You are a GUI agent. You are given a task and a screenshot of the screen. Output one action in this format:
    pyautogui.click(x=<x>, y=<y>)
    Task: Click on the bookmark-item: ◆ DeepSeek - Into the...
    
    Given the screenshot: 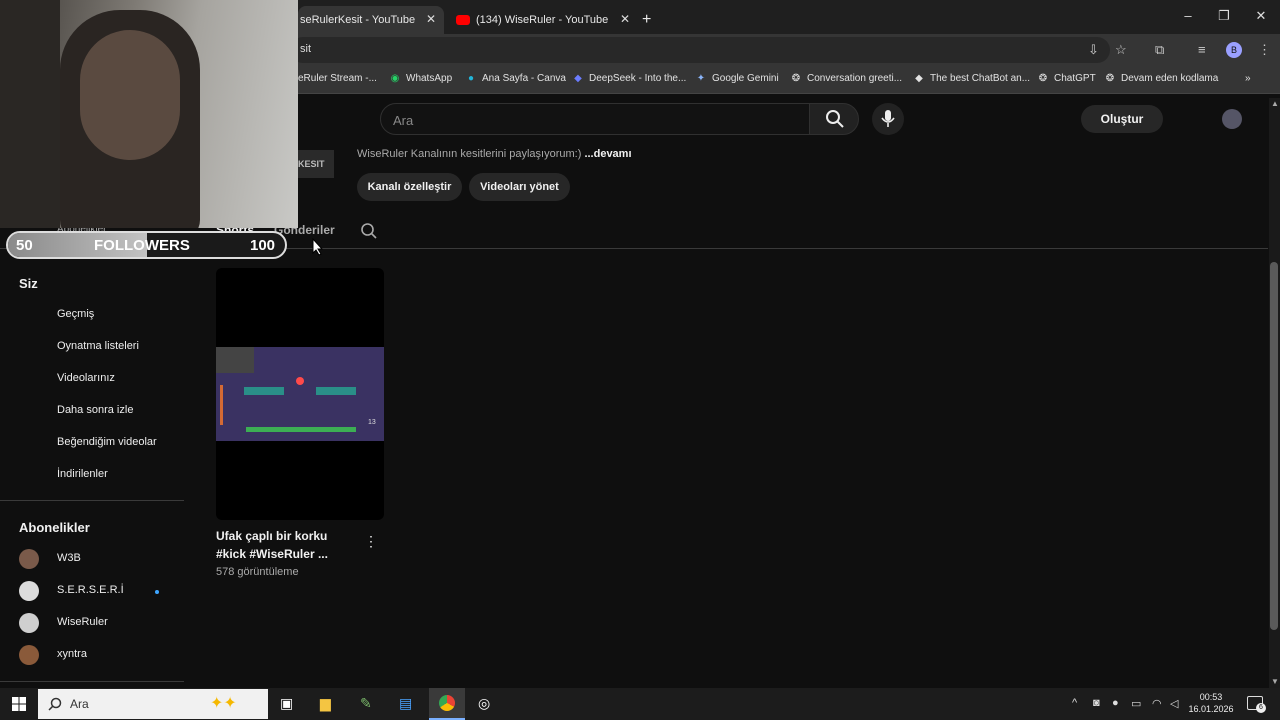 What is the action you would take?
    pyautogui.click(x=629, y=78)
    